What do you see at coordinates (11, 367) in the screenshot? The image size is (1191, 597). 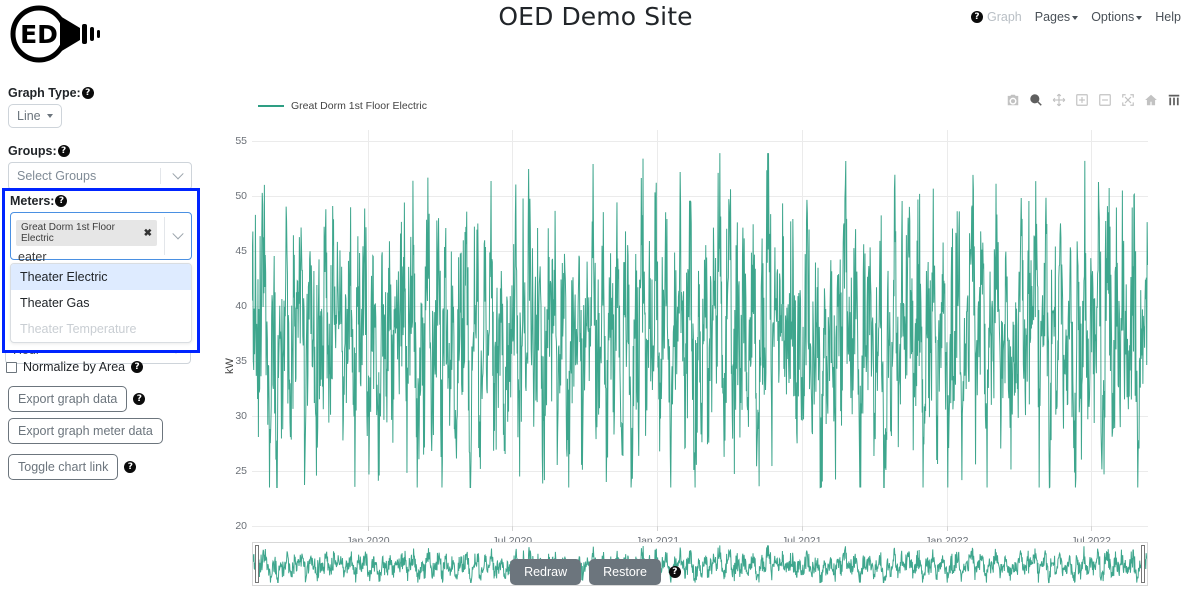 I see `normalize-by-area-checkbox` at bounding box center [11, 367].